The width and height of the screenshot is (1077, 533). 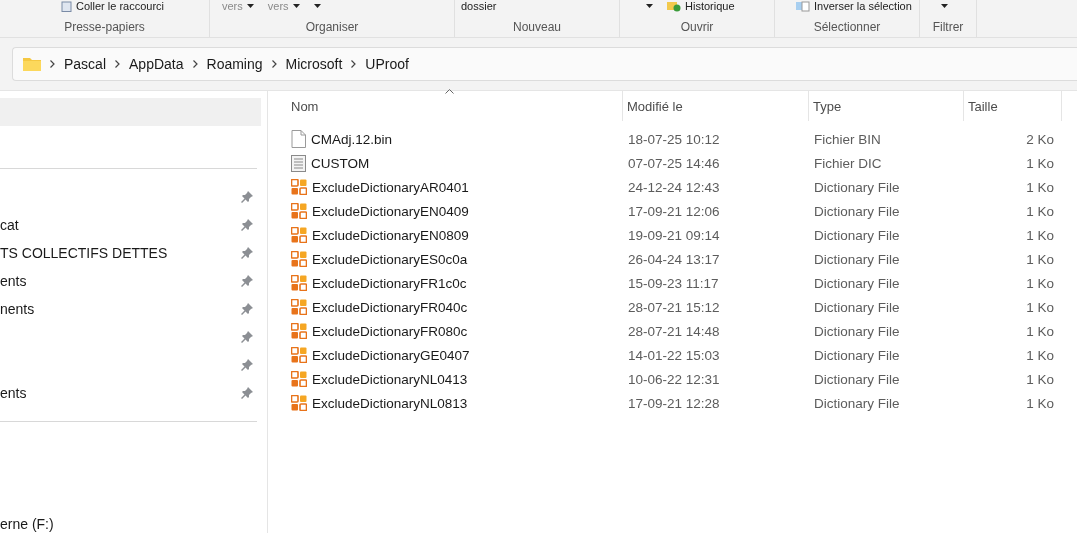 What do you see at coordinates (387, 64) in the screenshot?
I see `breadcrumb: UProof` at bounding box center [387, 64].